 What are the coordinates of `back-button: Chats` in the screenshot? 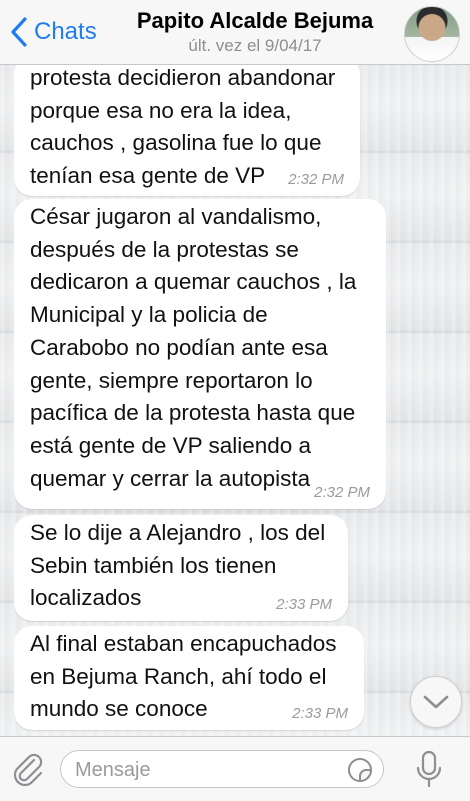 It's located at (53, 32).